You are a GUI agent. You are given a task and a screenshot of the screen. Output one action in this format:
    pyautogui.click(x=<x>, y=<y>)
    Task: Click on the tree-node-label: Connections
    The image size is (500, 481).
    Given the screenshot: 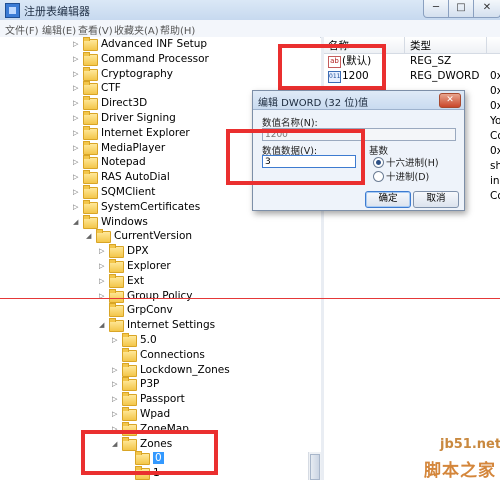 What is the action you would take?
    pyautogui.click(x=172, y=355)
    